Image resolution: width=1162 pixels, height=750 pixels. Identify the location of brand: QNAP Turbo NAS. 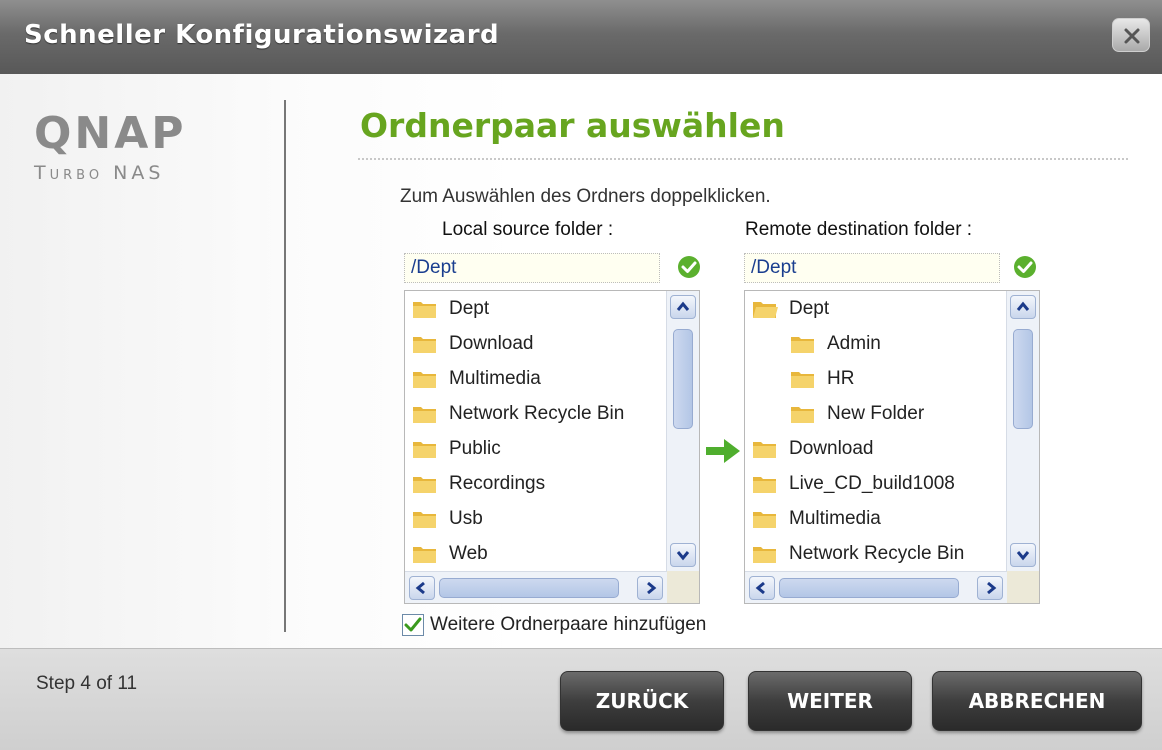
(134, 146).